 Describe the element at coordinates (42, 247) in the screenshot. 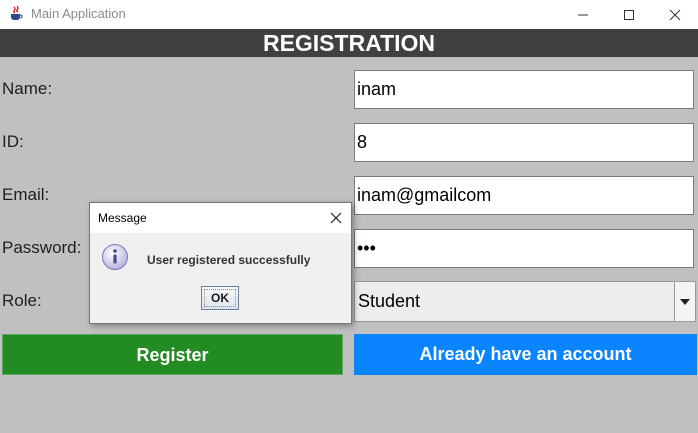

I see `password-label: Password:` at that location.